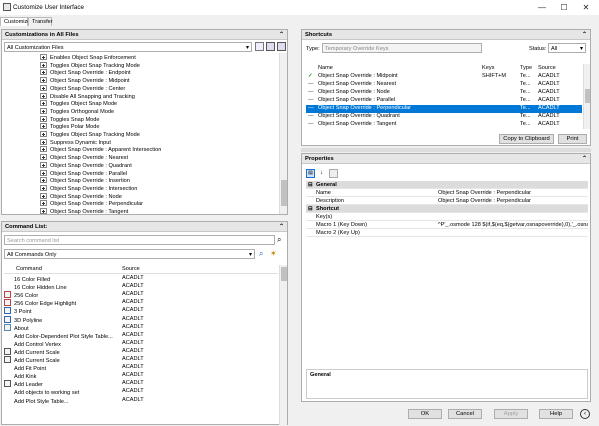 Image resolution: width=599 pixels, height=426 pixels. What do you see at coordinates (91, 204) in the screenshot?
I see `tree-item: Object Snap Override : Perpendicular` at bounding box center [91, 204].